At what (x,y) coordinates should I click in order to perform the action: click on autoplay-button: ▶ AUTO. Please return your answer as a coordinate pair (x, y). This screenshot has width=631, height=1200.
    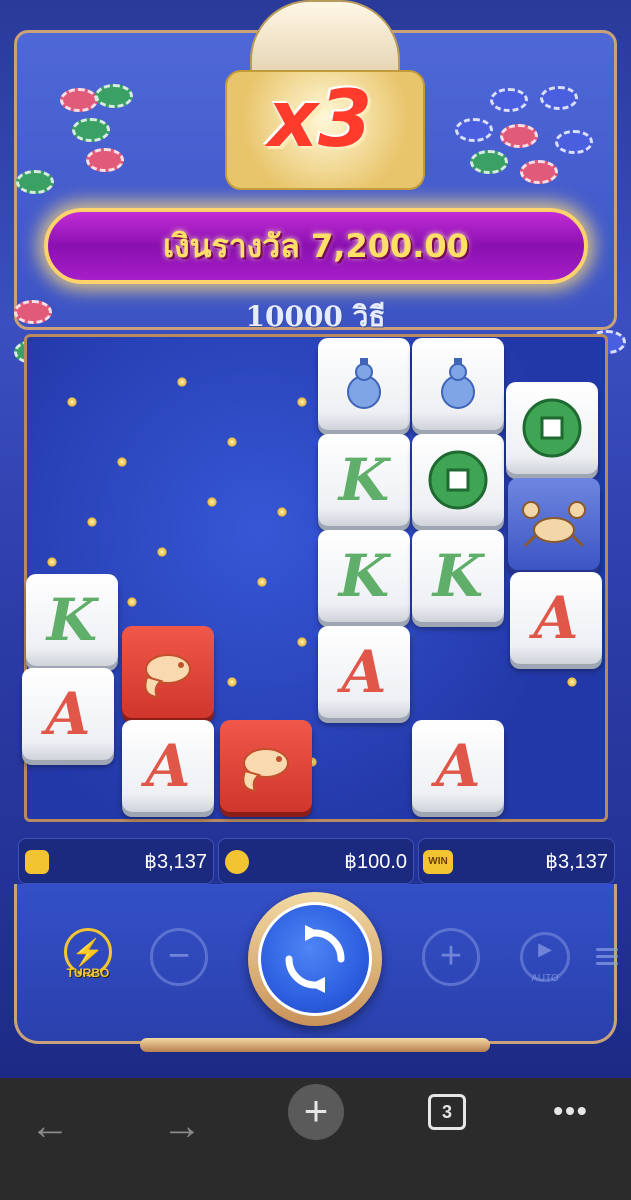
    Looking at the image, I should click on (545, 958).